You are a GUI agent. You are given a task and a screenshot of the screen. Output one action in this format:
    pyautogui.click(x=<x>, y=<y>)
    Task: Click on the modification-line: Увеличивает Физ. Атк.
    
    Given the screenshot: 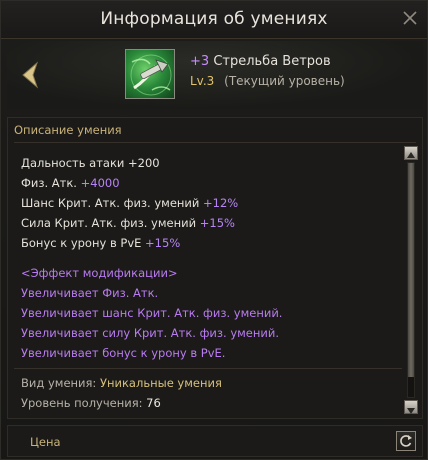 What is the action you would take?
    pyautogui.click(x=90, y=293)
    